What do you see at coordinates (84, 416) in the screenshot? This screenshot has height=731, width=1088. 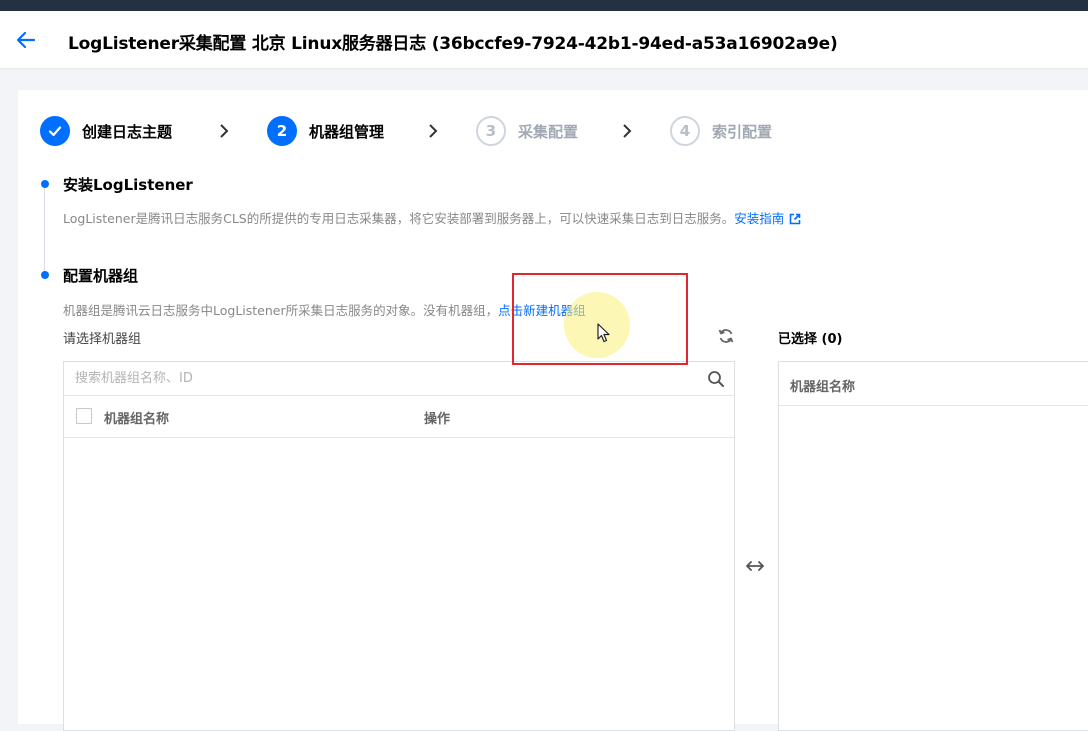 I see `select-all-checkbox` at bounding box center [84, 416].